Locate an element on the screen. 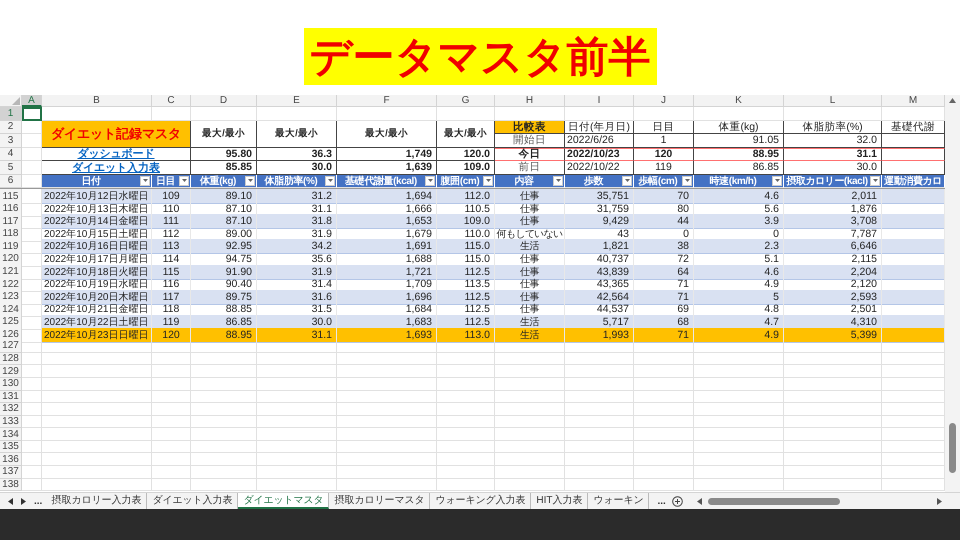 This screenshot has width=960, height=540. column-header: C is located at coordinates (171, 101).